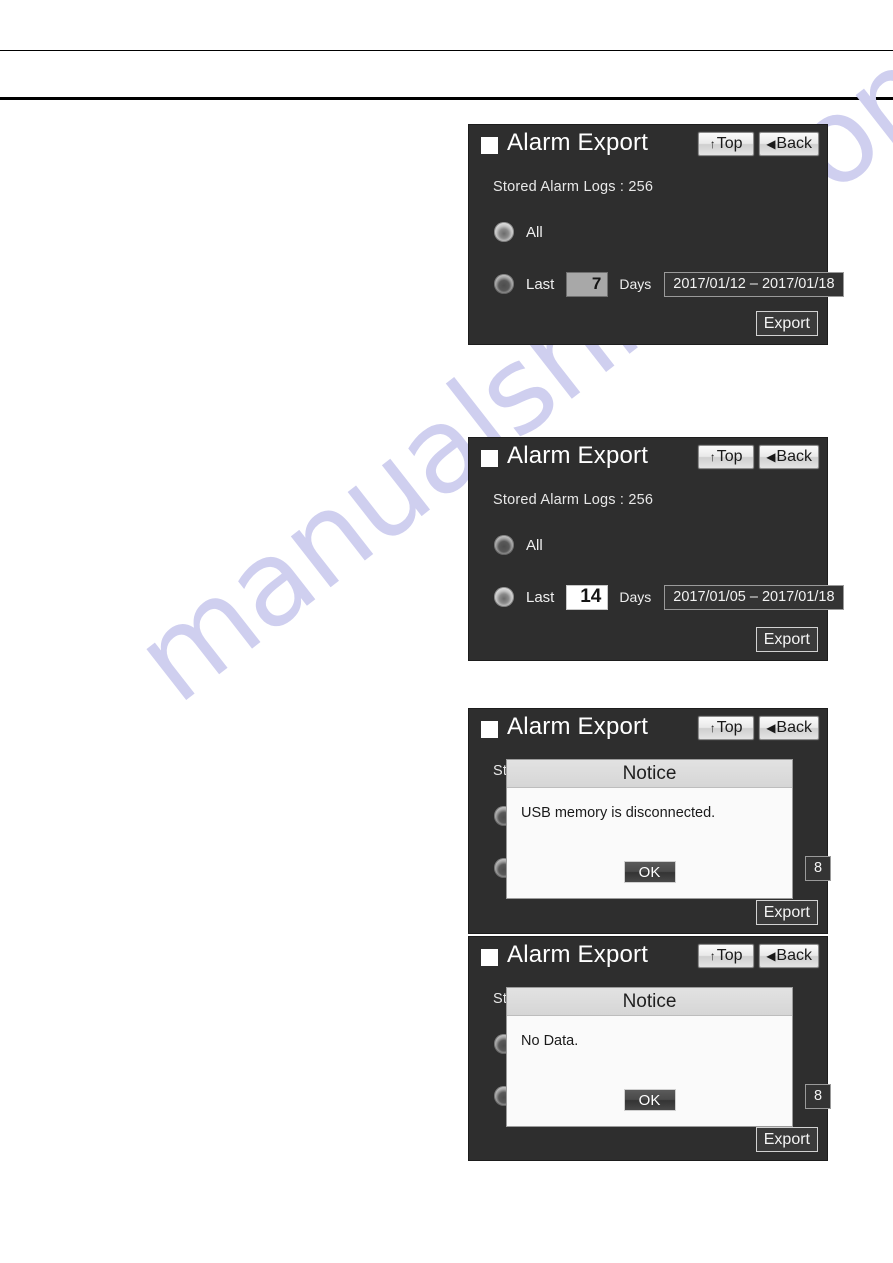  I want to click on days-input: 7, so click(587, 284).